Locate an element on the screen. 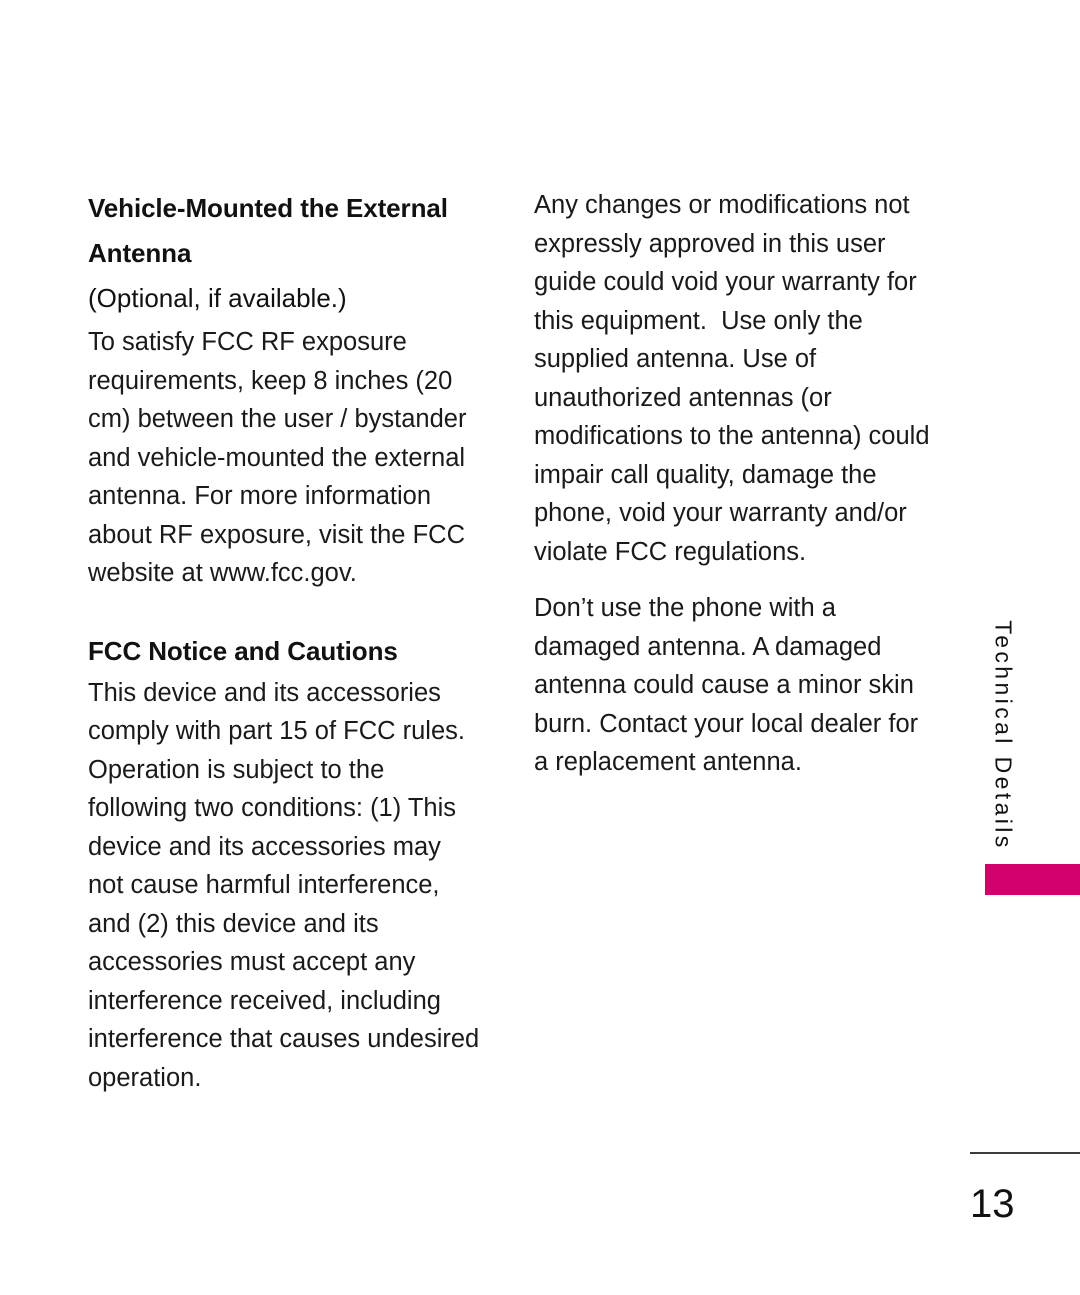 The image size is (1080, 1295). side-tab-technical-details: Technical Details is located at coordinates (1003, 737).